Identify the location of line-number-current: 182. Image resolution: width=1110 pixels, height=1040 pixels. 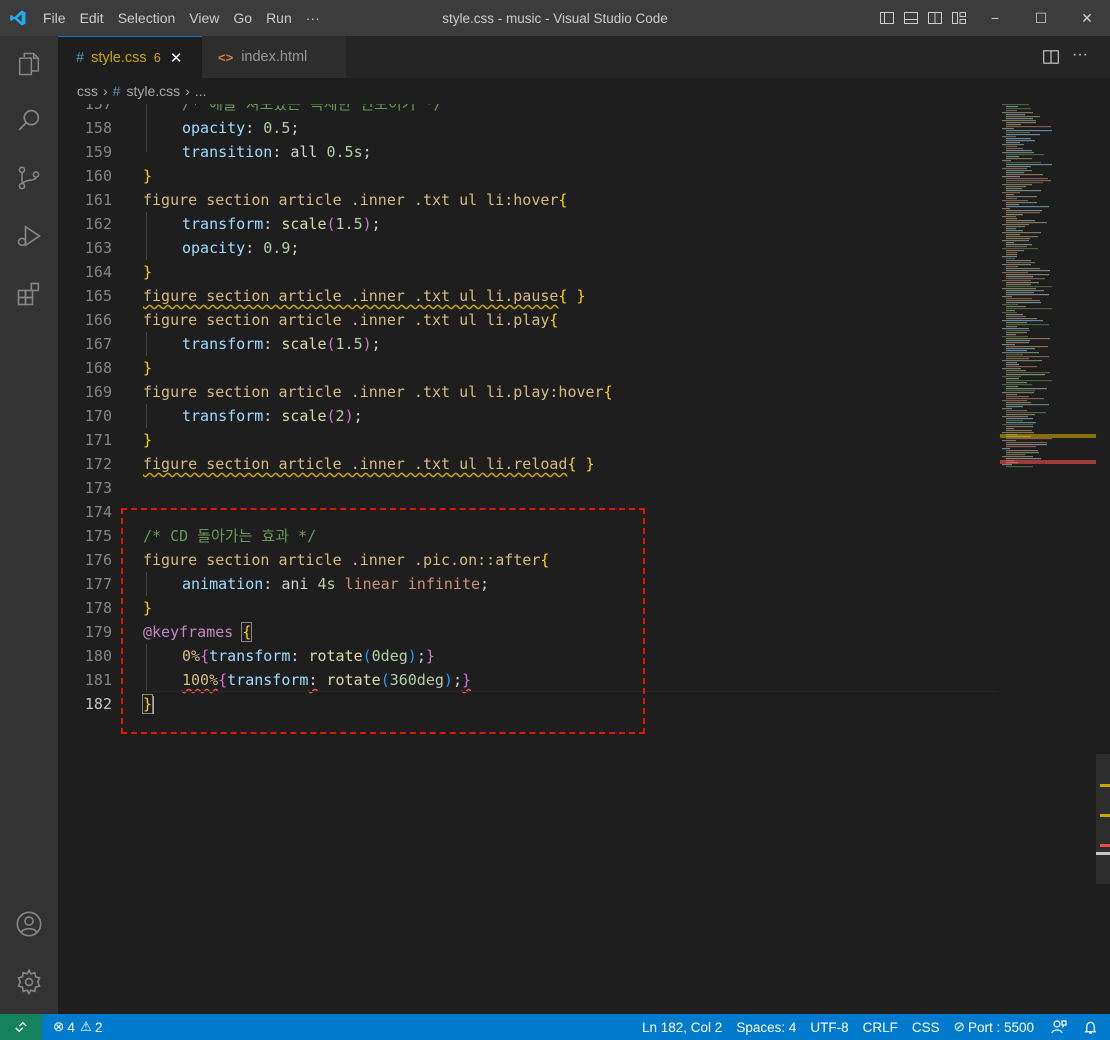
(98, 704).